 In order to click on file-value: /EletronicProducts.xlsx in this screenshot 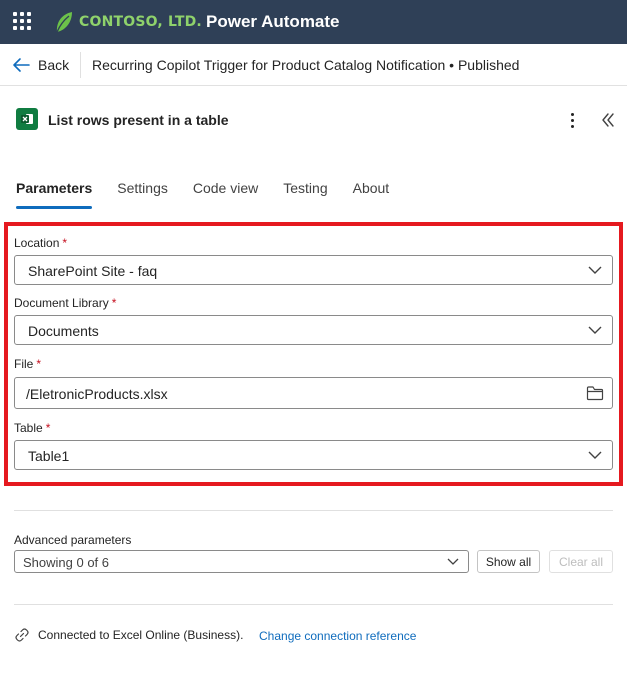, I will do `click(97, 394)`.